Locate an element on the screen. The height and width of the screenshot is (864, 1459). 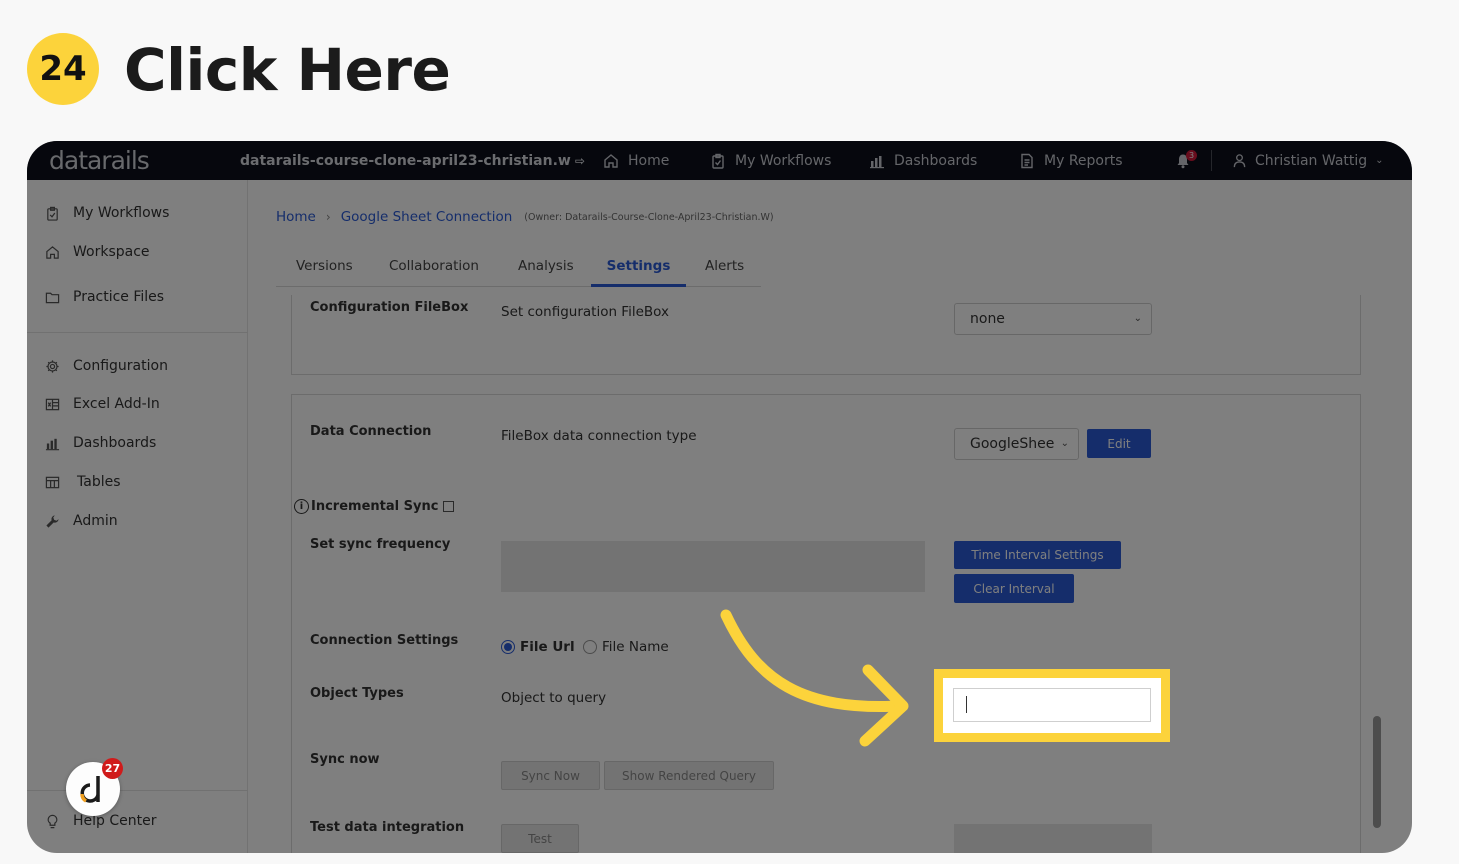
radio-file-name: File Name is located at coordinates (626, 647).